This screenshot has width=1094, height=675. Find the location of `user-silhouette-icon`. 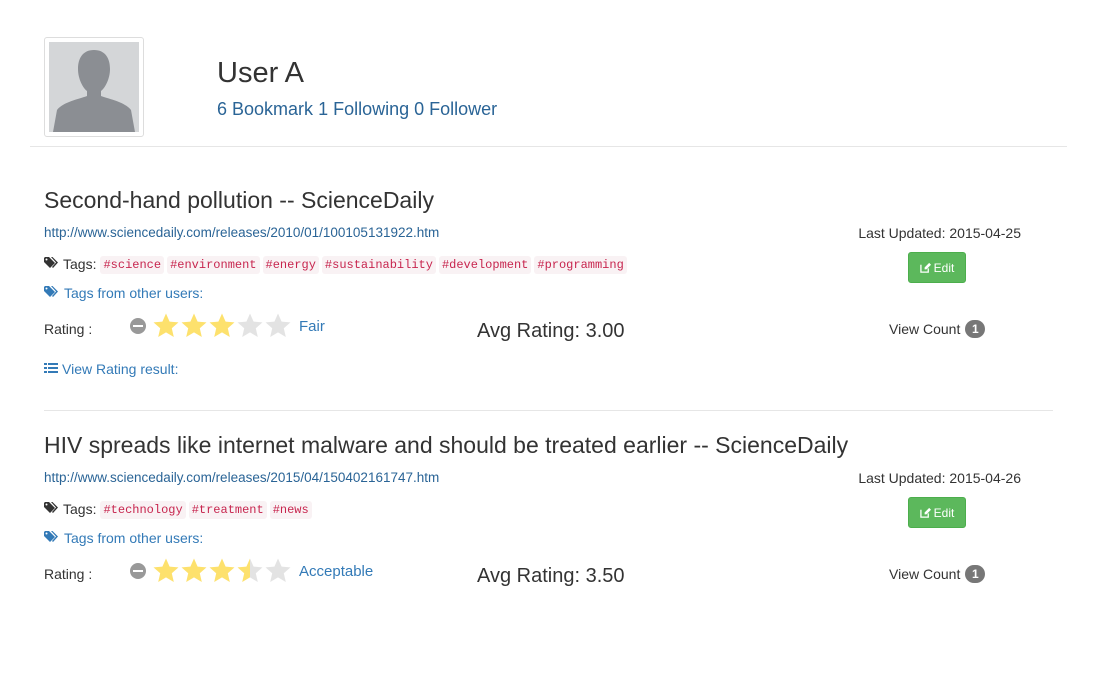

user-silhouette-icon is located at coordinates (94, 87).